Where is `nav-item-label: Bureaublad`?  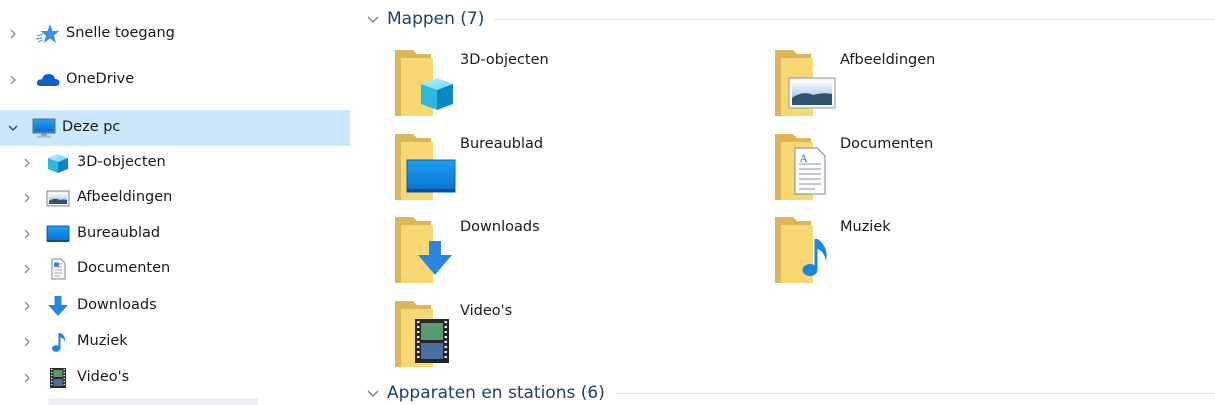 nav-item-label: Bureaublad is located at coordinates (119, 233).